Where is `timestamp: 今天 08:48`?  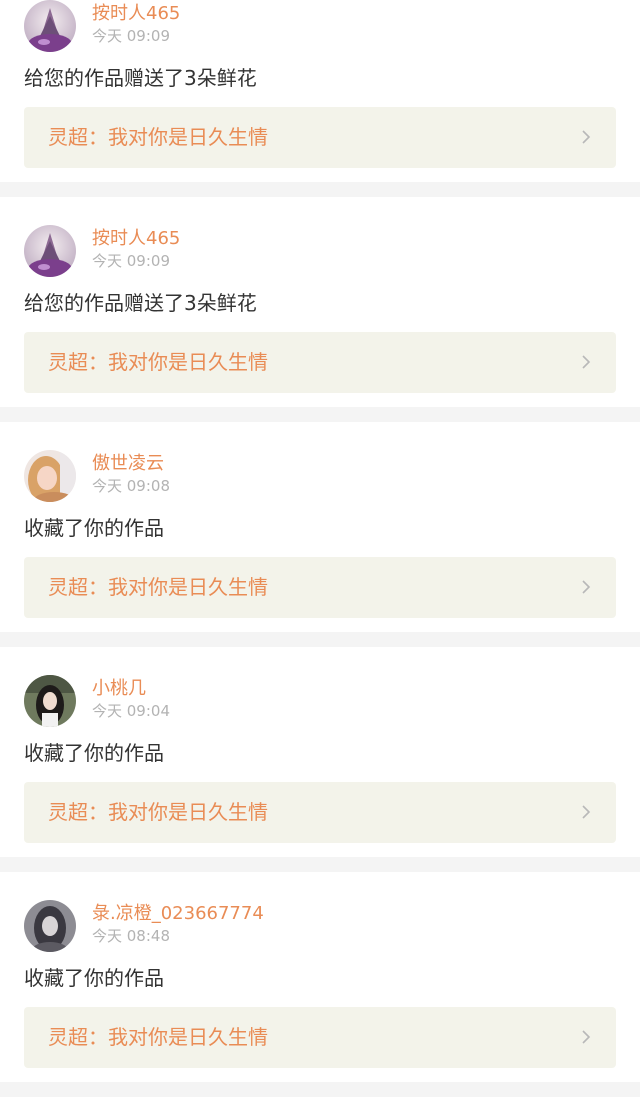 timestamp: 今天 08:48 is located at coordinates (131, 936).